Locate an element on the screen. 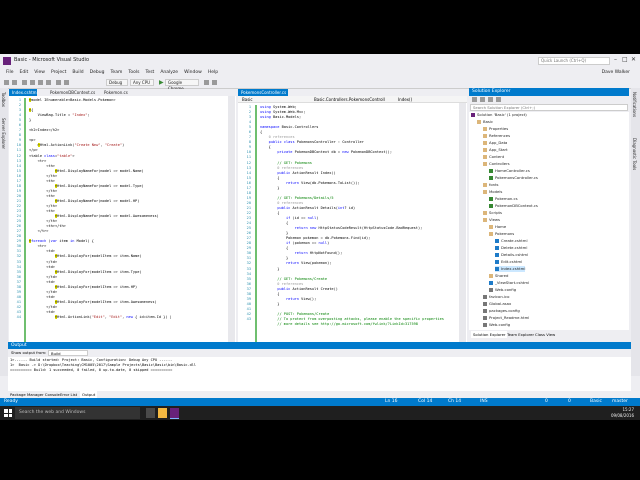 The width and height of the screenshot is (640, 480). run-target-select: Google Chrome is located at coordinates (182, 85).